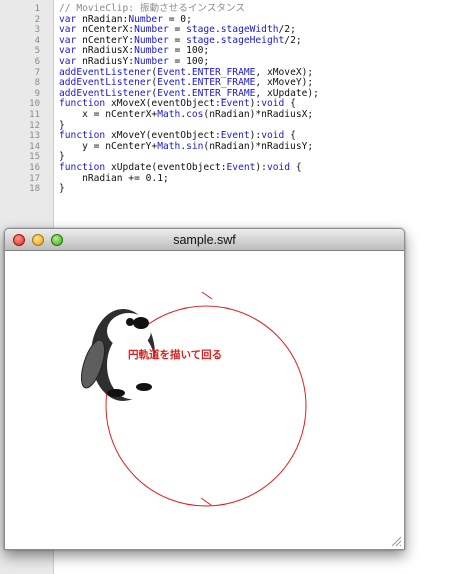 Image resolution: width=449 pixels, height=574 pixels. What do you see at coordinates (175, 354) in the screenshot?
I see `stage-annotation: 円軌道を描いて回る` at bounding box center [175, 354].